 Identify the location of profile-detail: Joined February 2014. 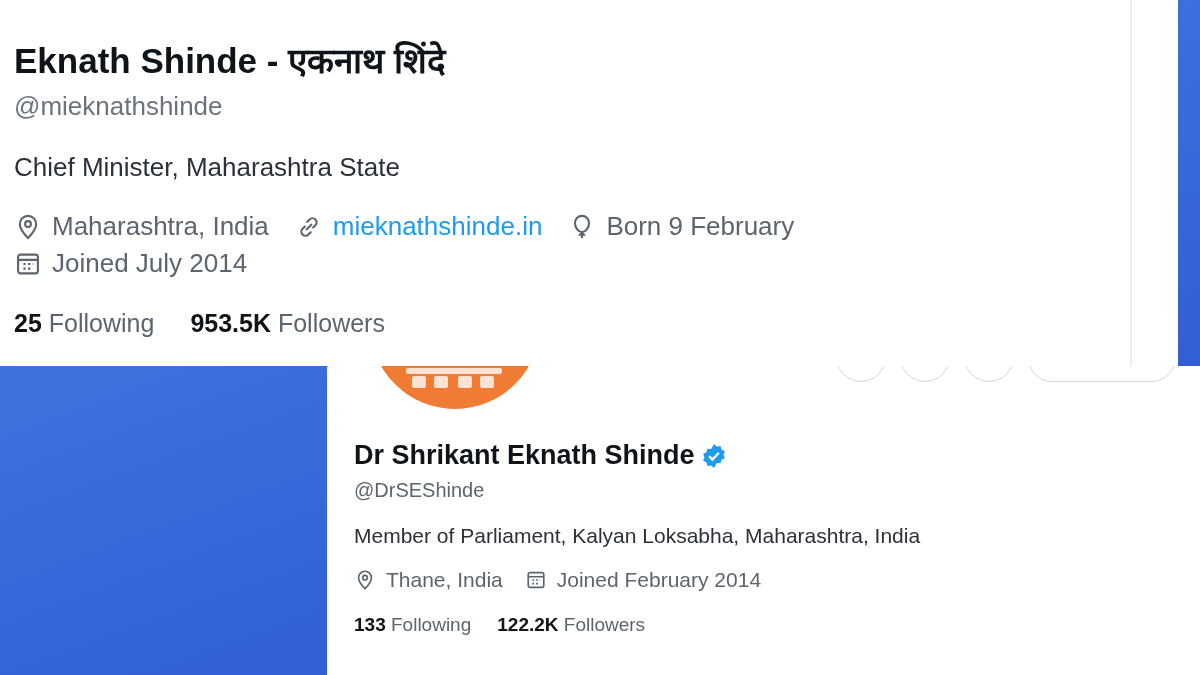
(659, 580).